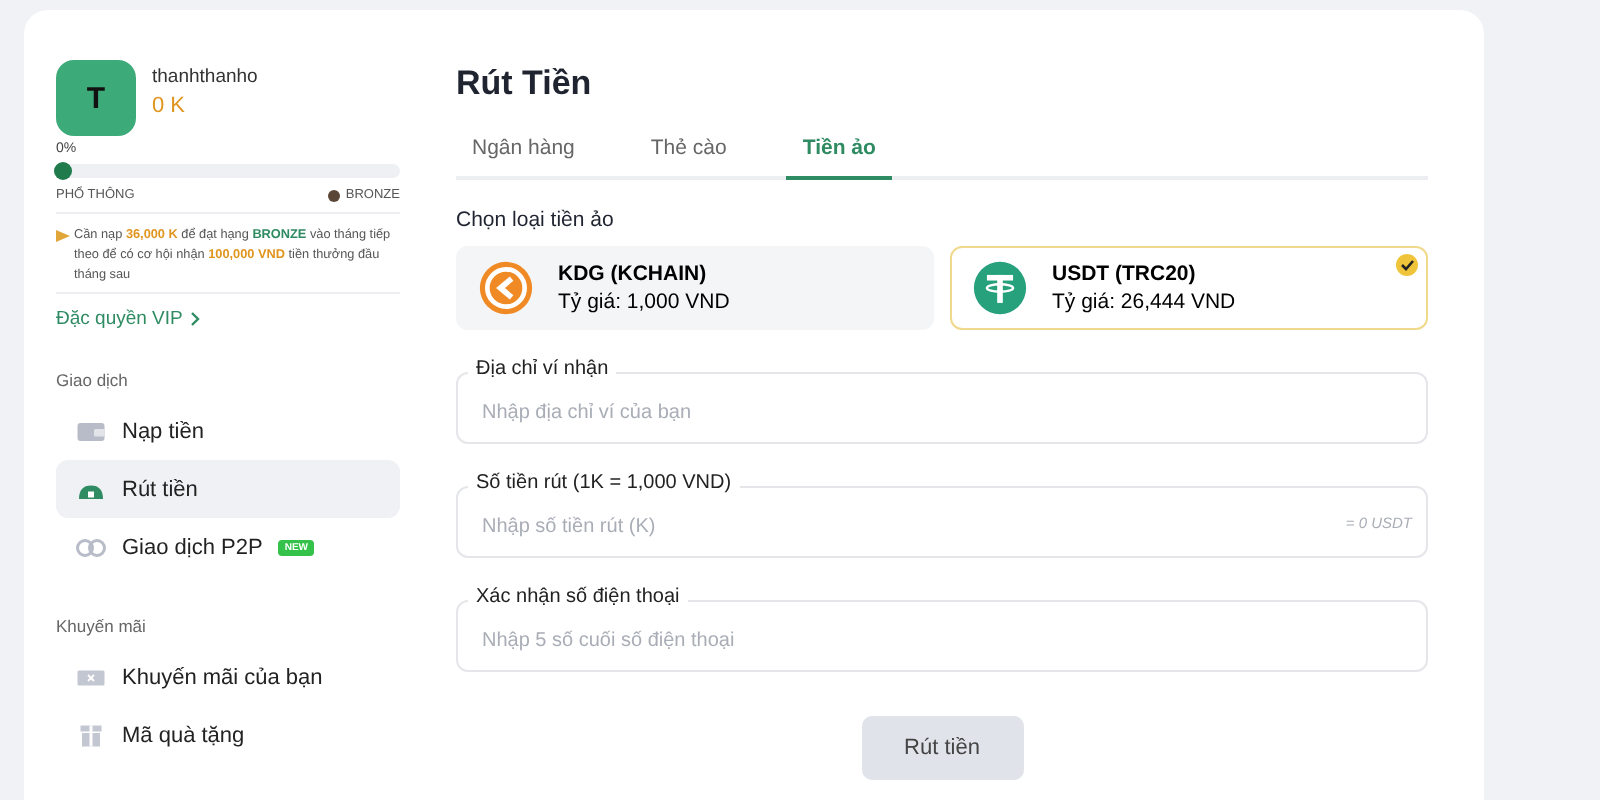 The width and height of the screenshot is (1600, 800). I want to click on sidebar-item: Nạp tiền, so click(228, 431).